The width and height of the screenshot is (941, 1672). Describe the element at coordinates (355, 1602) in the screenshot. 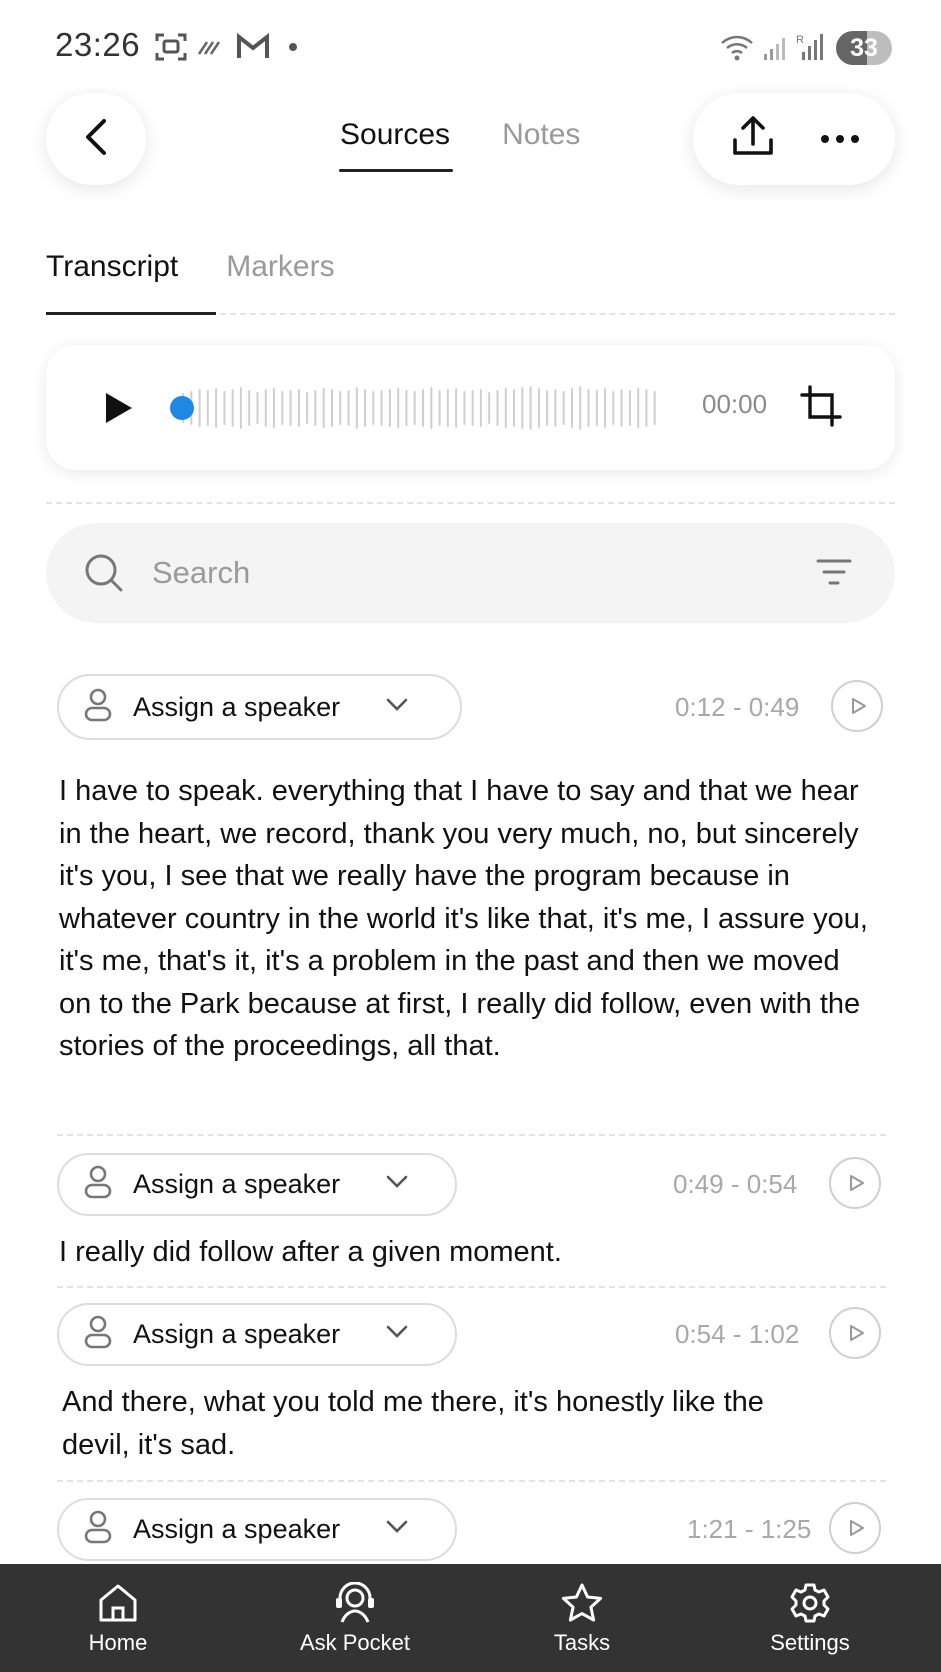

I see `assistant-headset-icon` at that location.